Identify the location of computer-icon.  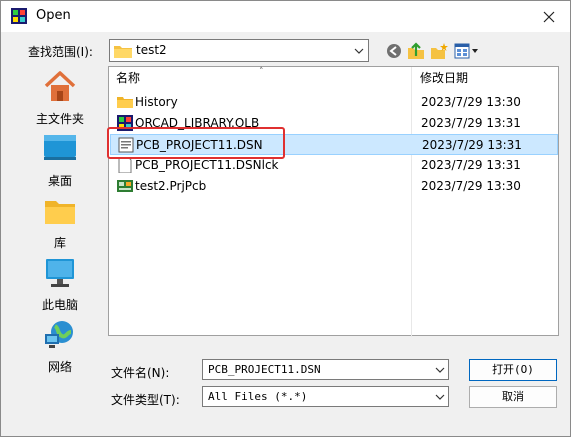
(60, 273).